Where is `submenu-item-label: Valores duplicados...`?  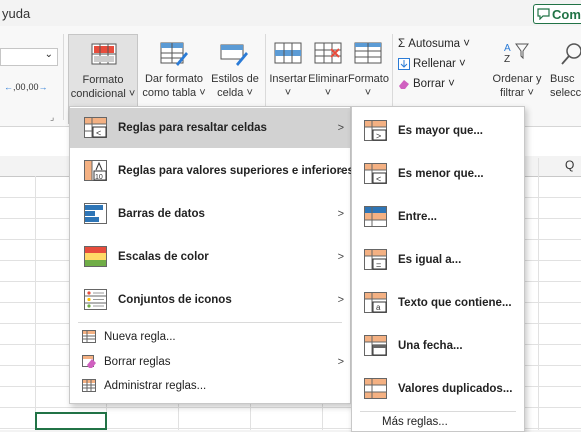
submenu-item-label: Valores duplicados... is located at coordinates (455, 389).